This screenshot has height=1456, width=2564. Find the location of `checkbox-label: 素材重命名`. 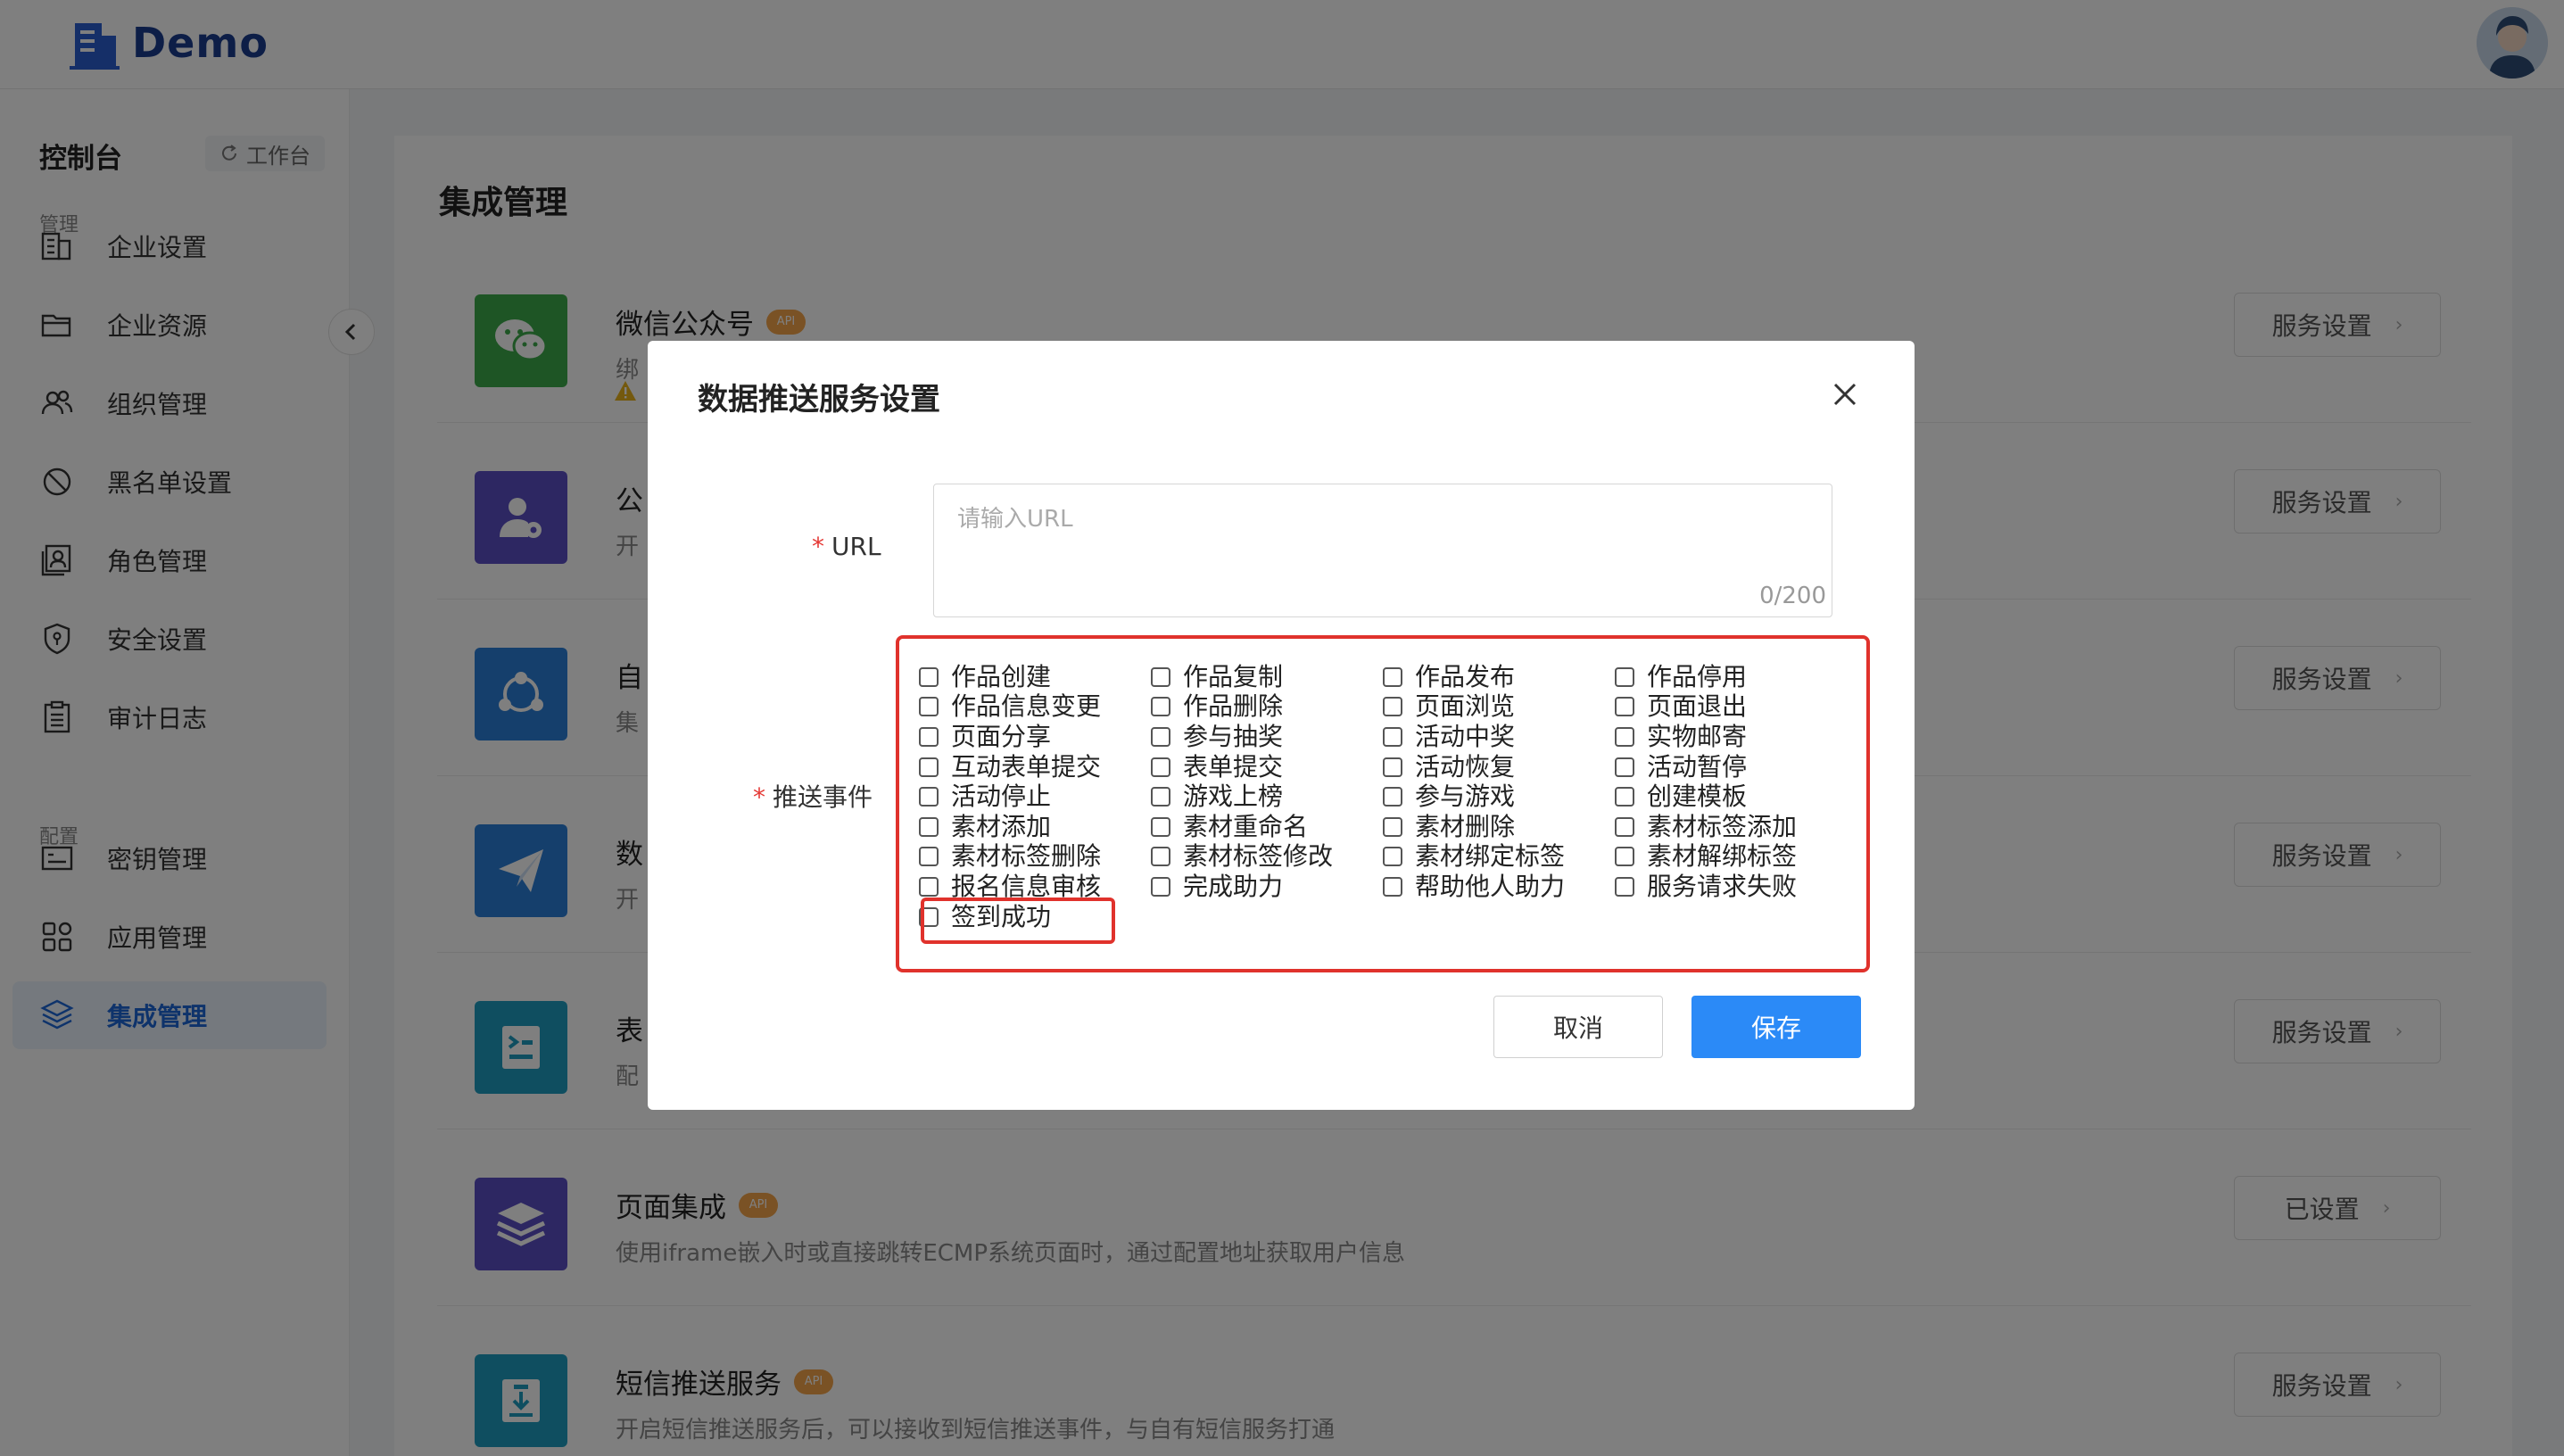

checkbox-label: 素材重命名 is located at coordinates (1246, 826).